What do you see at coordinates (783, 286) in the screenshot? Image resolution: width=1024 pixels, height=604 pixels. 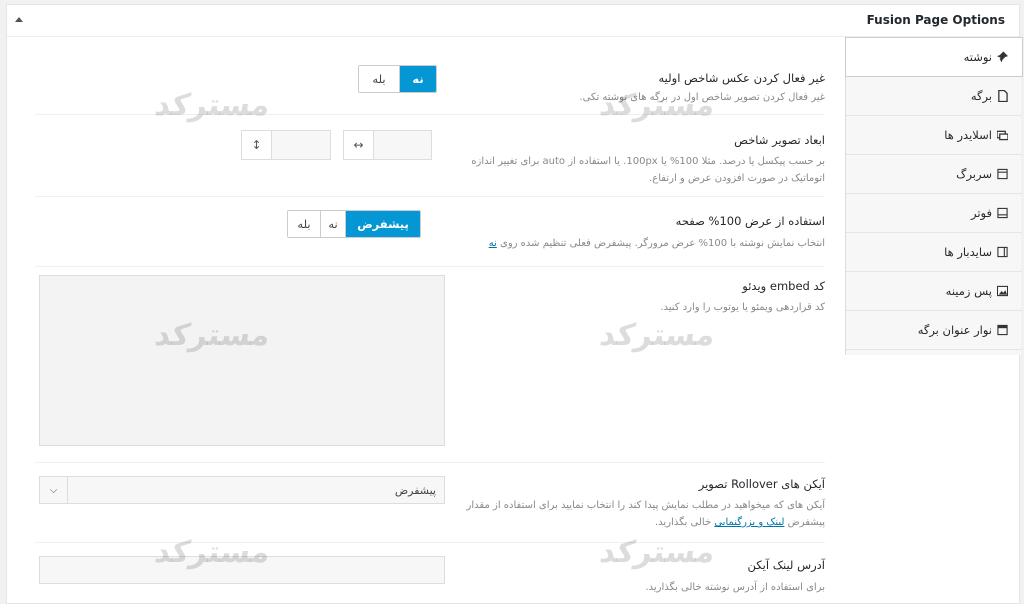 I see `option-title: کد embed ویدئو` at bounding box center [783, 286].